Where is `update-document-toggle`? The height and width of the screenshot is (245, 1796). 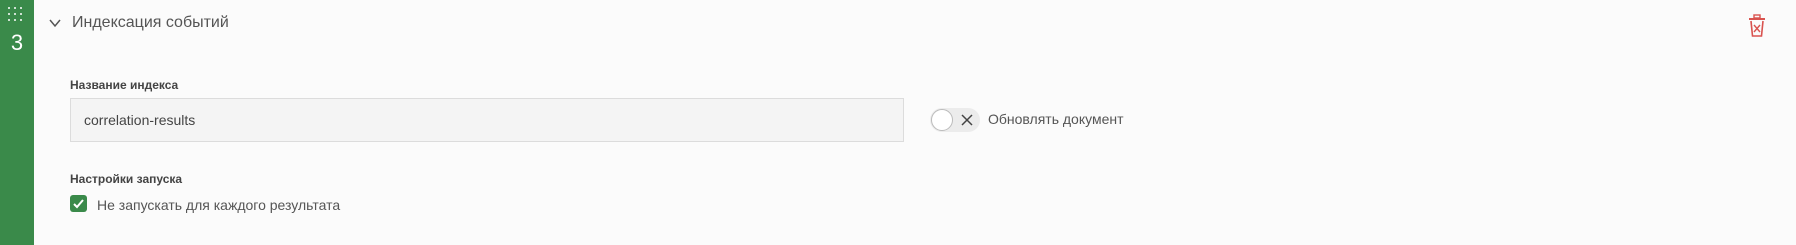
update-document-toggle is located at coordinates (955, 120).